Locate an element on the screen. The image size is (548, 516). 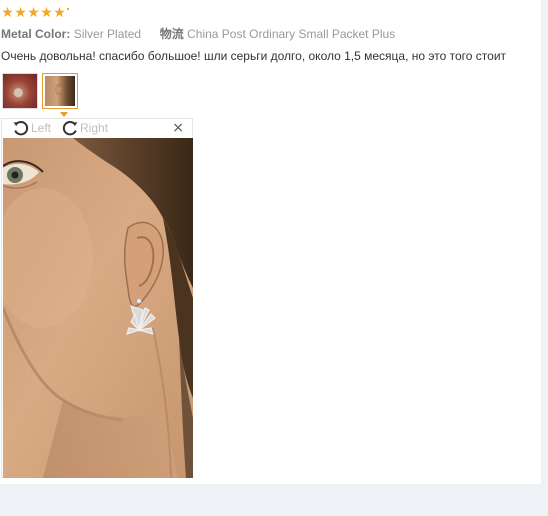
rating-stars: ★ ★ ★ ★ ★ is located at coordinates (35, 13).